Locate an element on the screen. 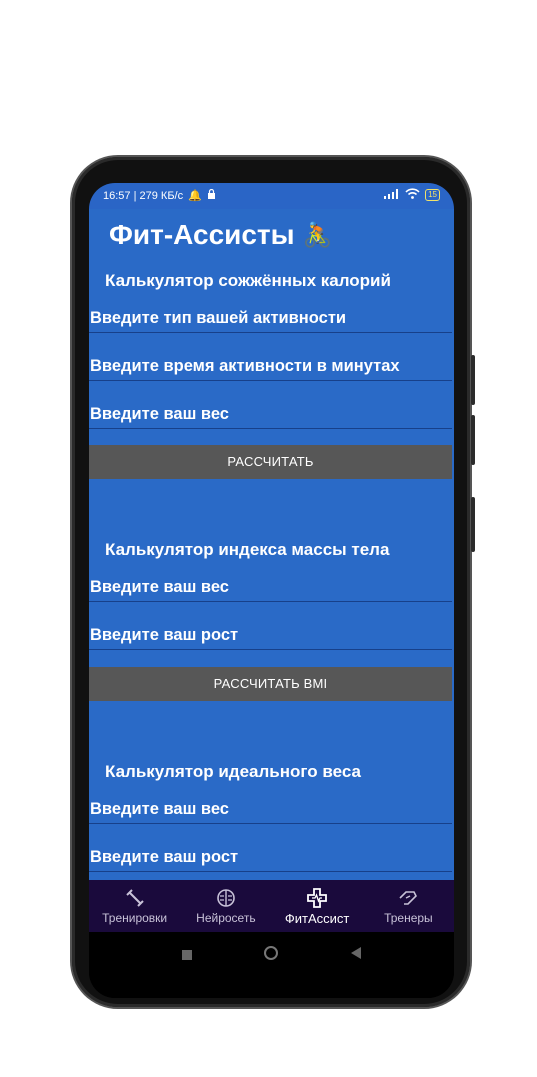  calories-weight-field: Введите ваш вес is located at coordinates (270, 411).